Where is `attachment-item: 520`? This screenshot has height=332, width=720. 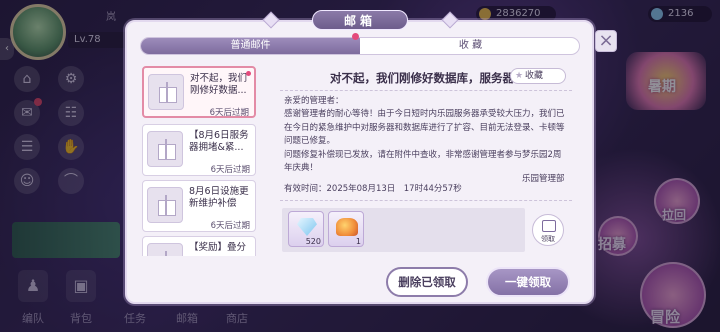
attachment-item: 520 is located at coordinates (306, 229).